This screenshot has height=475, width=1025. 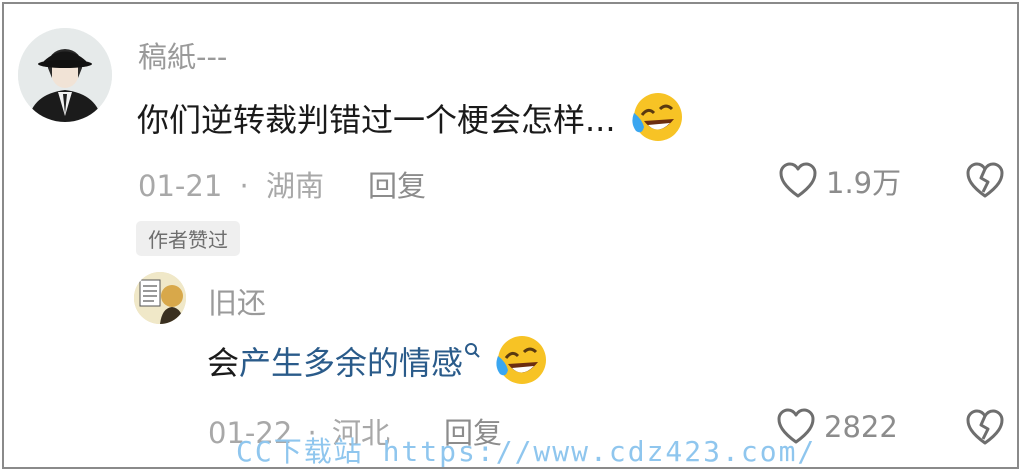 I want to click on heart-outline-icon, so click(x=798, y=180).